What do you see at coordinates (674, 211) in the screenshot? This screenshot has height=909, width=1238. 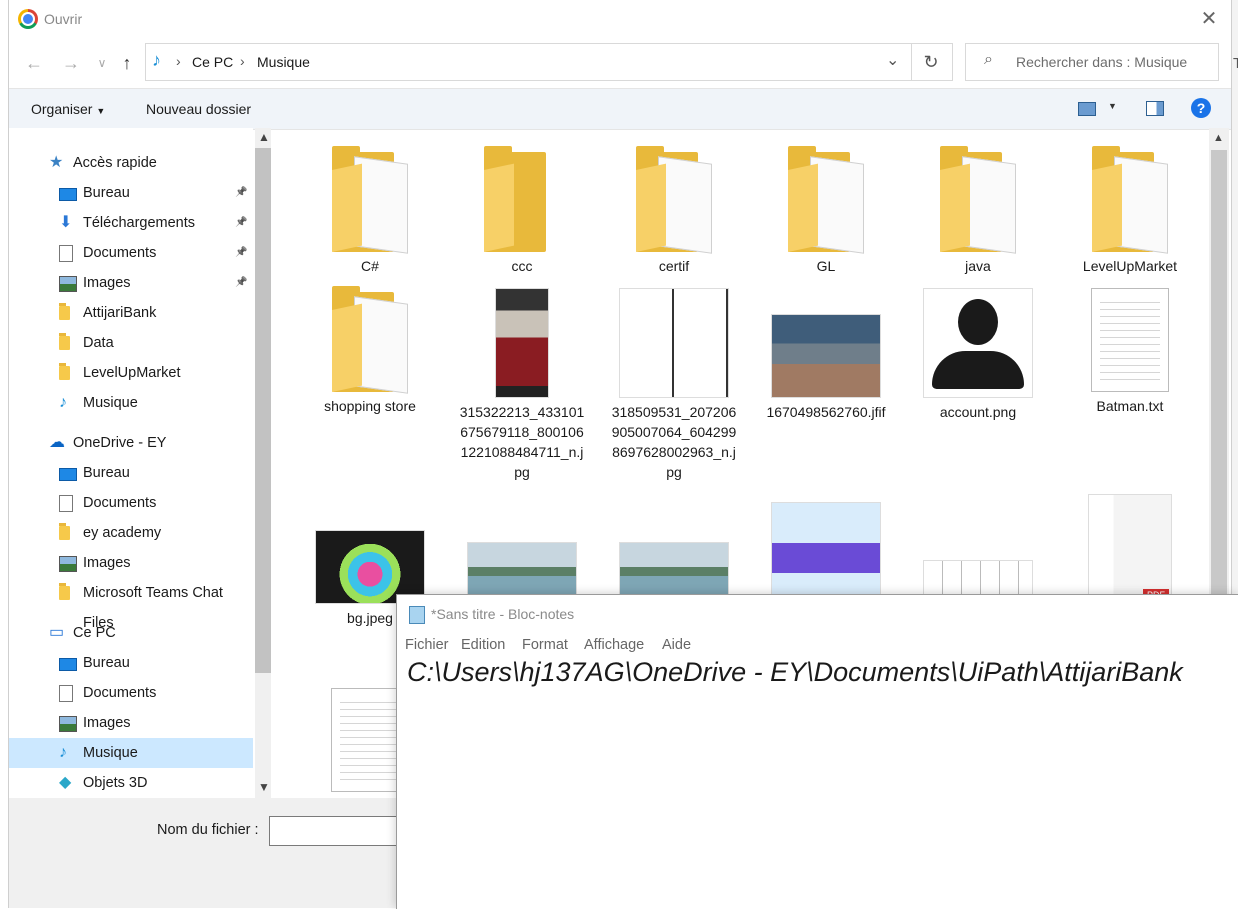 I see `file-tile: certif` at bounding box center [674, 211].